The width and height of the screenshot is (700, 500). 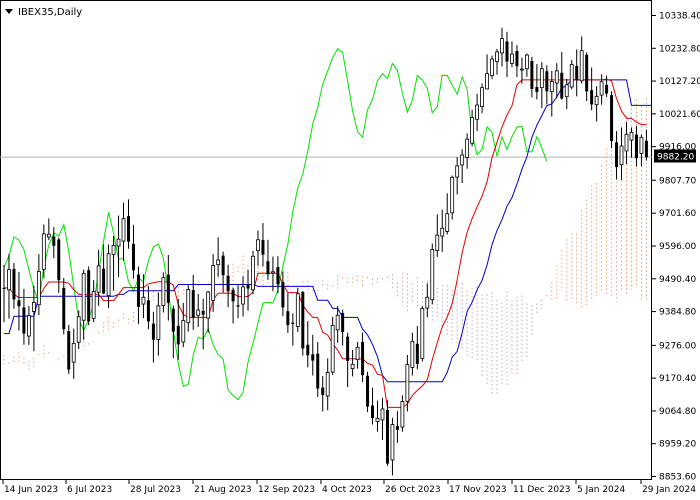 What do you see at coordinates (677, 478) in the screenshot?
I see `y-tick-label: 8853.60` at bounding box center [677, 478].